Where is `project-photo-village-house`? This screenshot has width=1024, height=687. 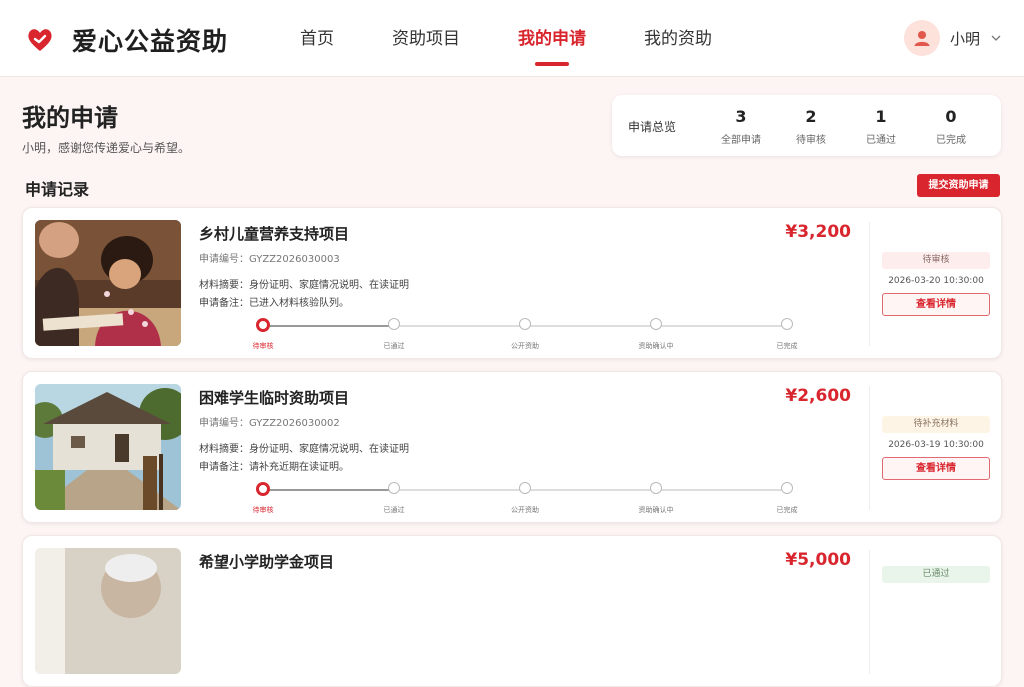
project-photo-village-house is located at coordinates (108, 447).